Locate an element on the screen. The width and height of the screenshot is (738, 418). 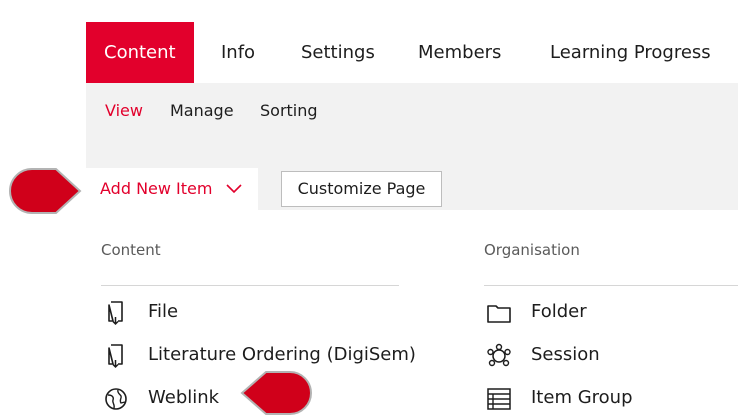
customize-page-label: Customize Page is located at coordinates (361, 188).